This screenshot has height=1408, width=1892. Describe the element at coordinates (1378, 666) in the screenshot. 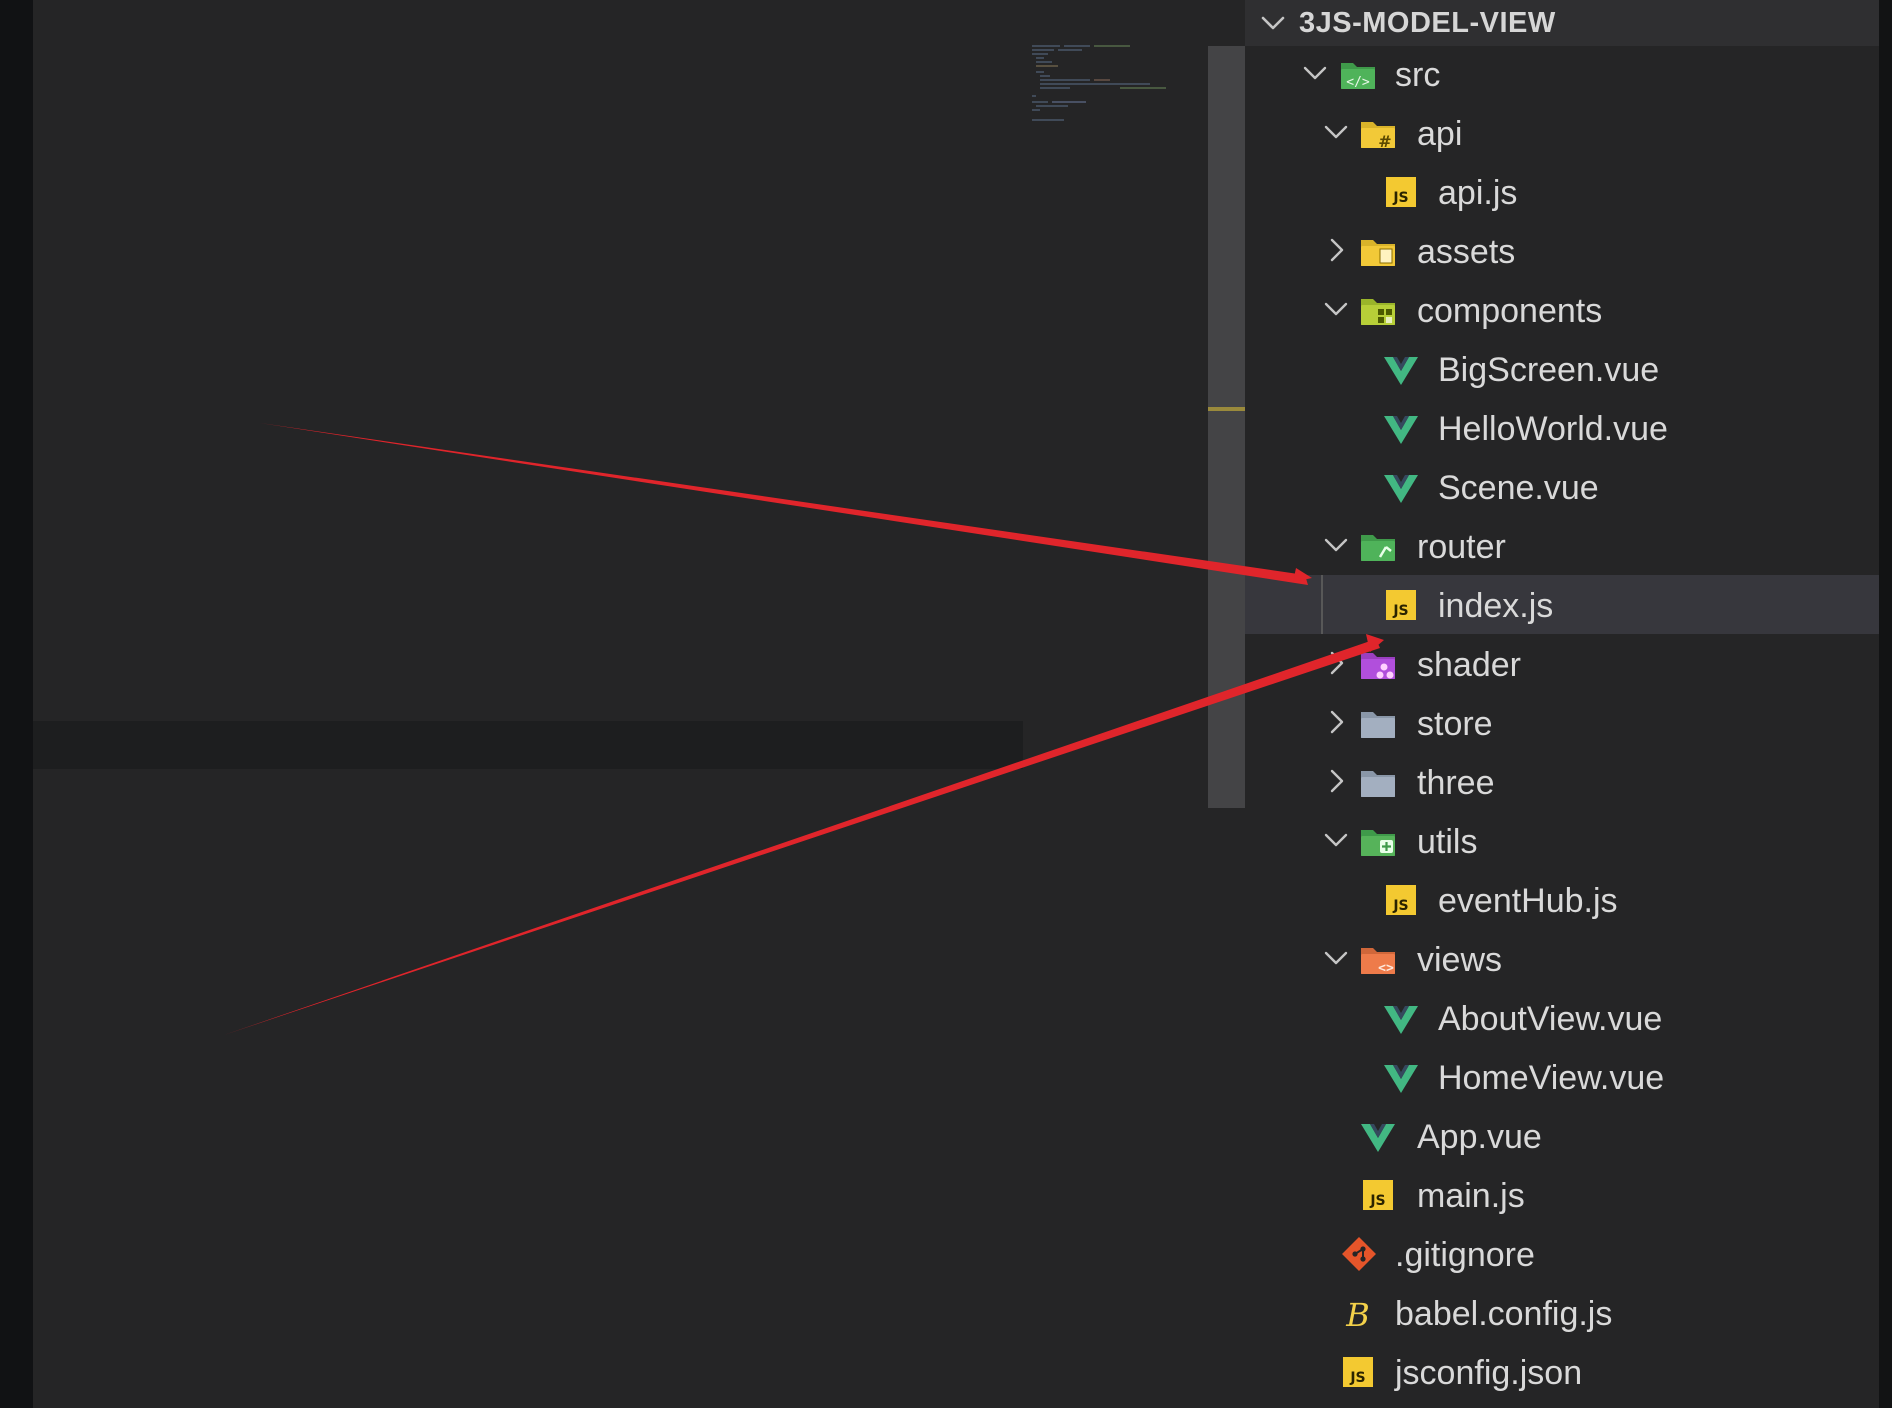

I see `shader-folder-icon` at that location.